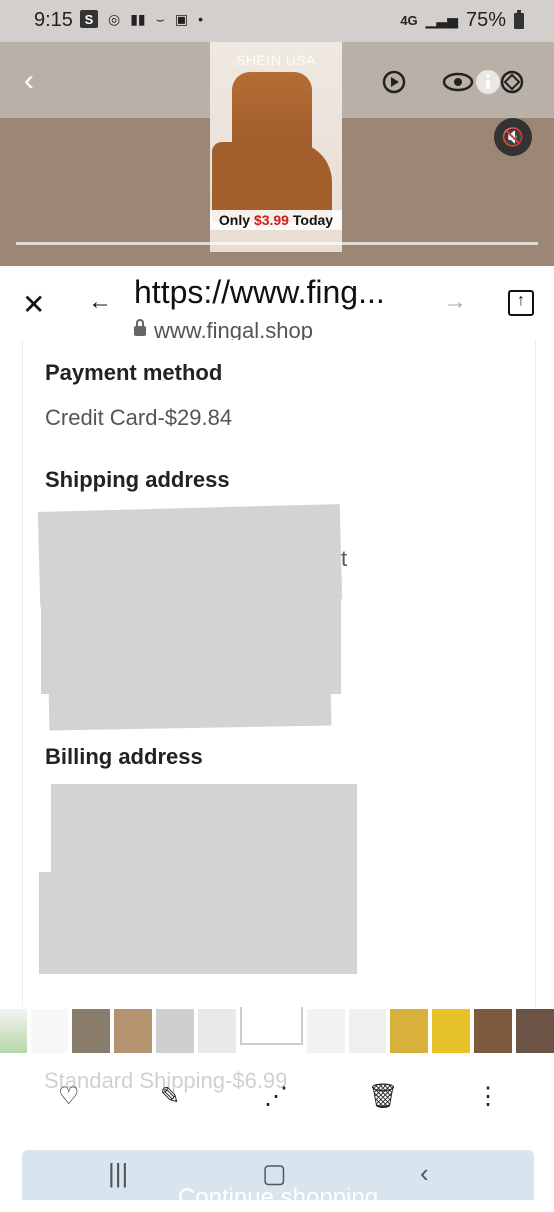 Image resolution: width=554 pixels, height=1212 pixels. I want to click on battery-percent: 75%, so click(485, 20).